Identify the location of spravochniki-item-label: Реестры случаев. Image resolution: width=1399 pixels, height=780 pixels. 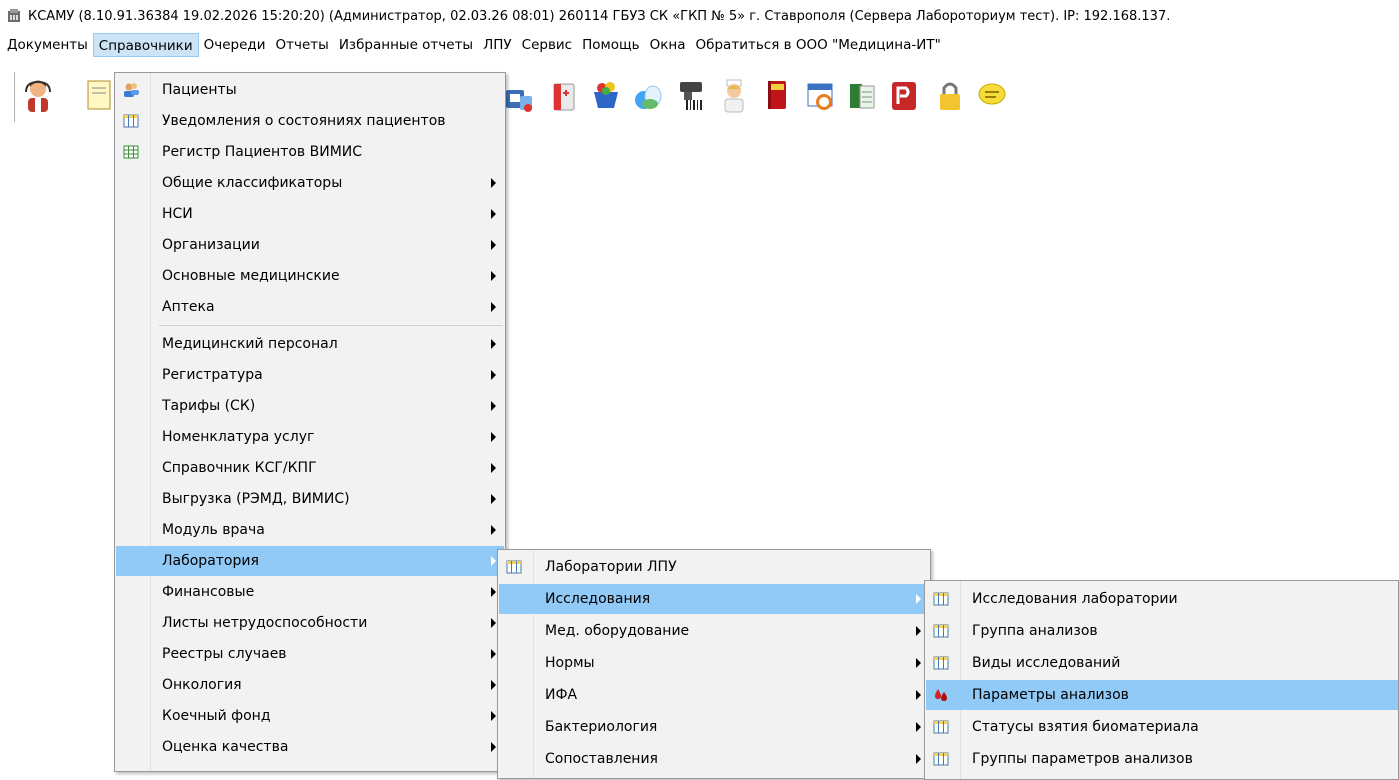
(224, 654).